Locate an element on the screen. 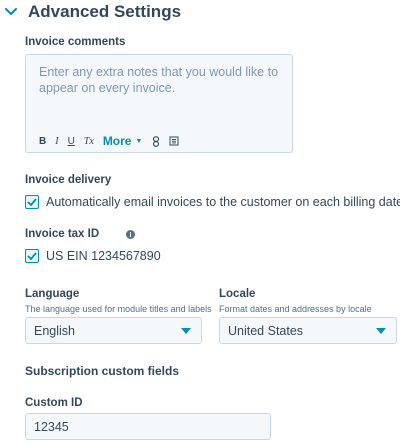  language-label: Language is located at coordinates (52, 294).